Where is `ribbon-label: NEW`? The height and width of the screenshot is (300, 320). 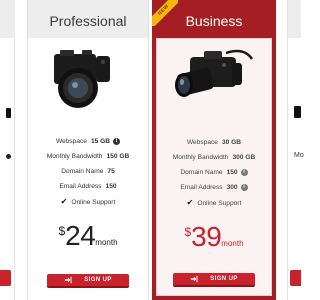 ribbon-label: NEW is located at coordinates (165, 13).